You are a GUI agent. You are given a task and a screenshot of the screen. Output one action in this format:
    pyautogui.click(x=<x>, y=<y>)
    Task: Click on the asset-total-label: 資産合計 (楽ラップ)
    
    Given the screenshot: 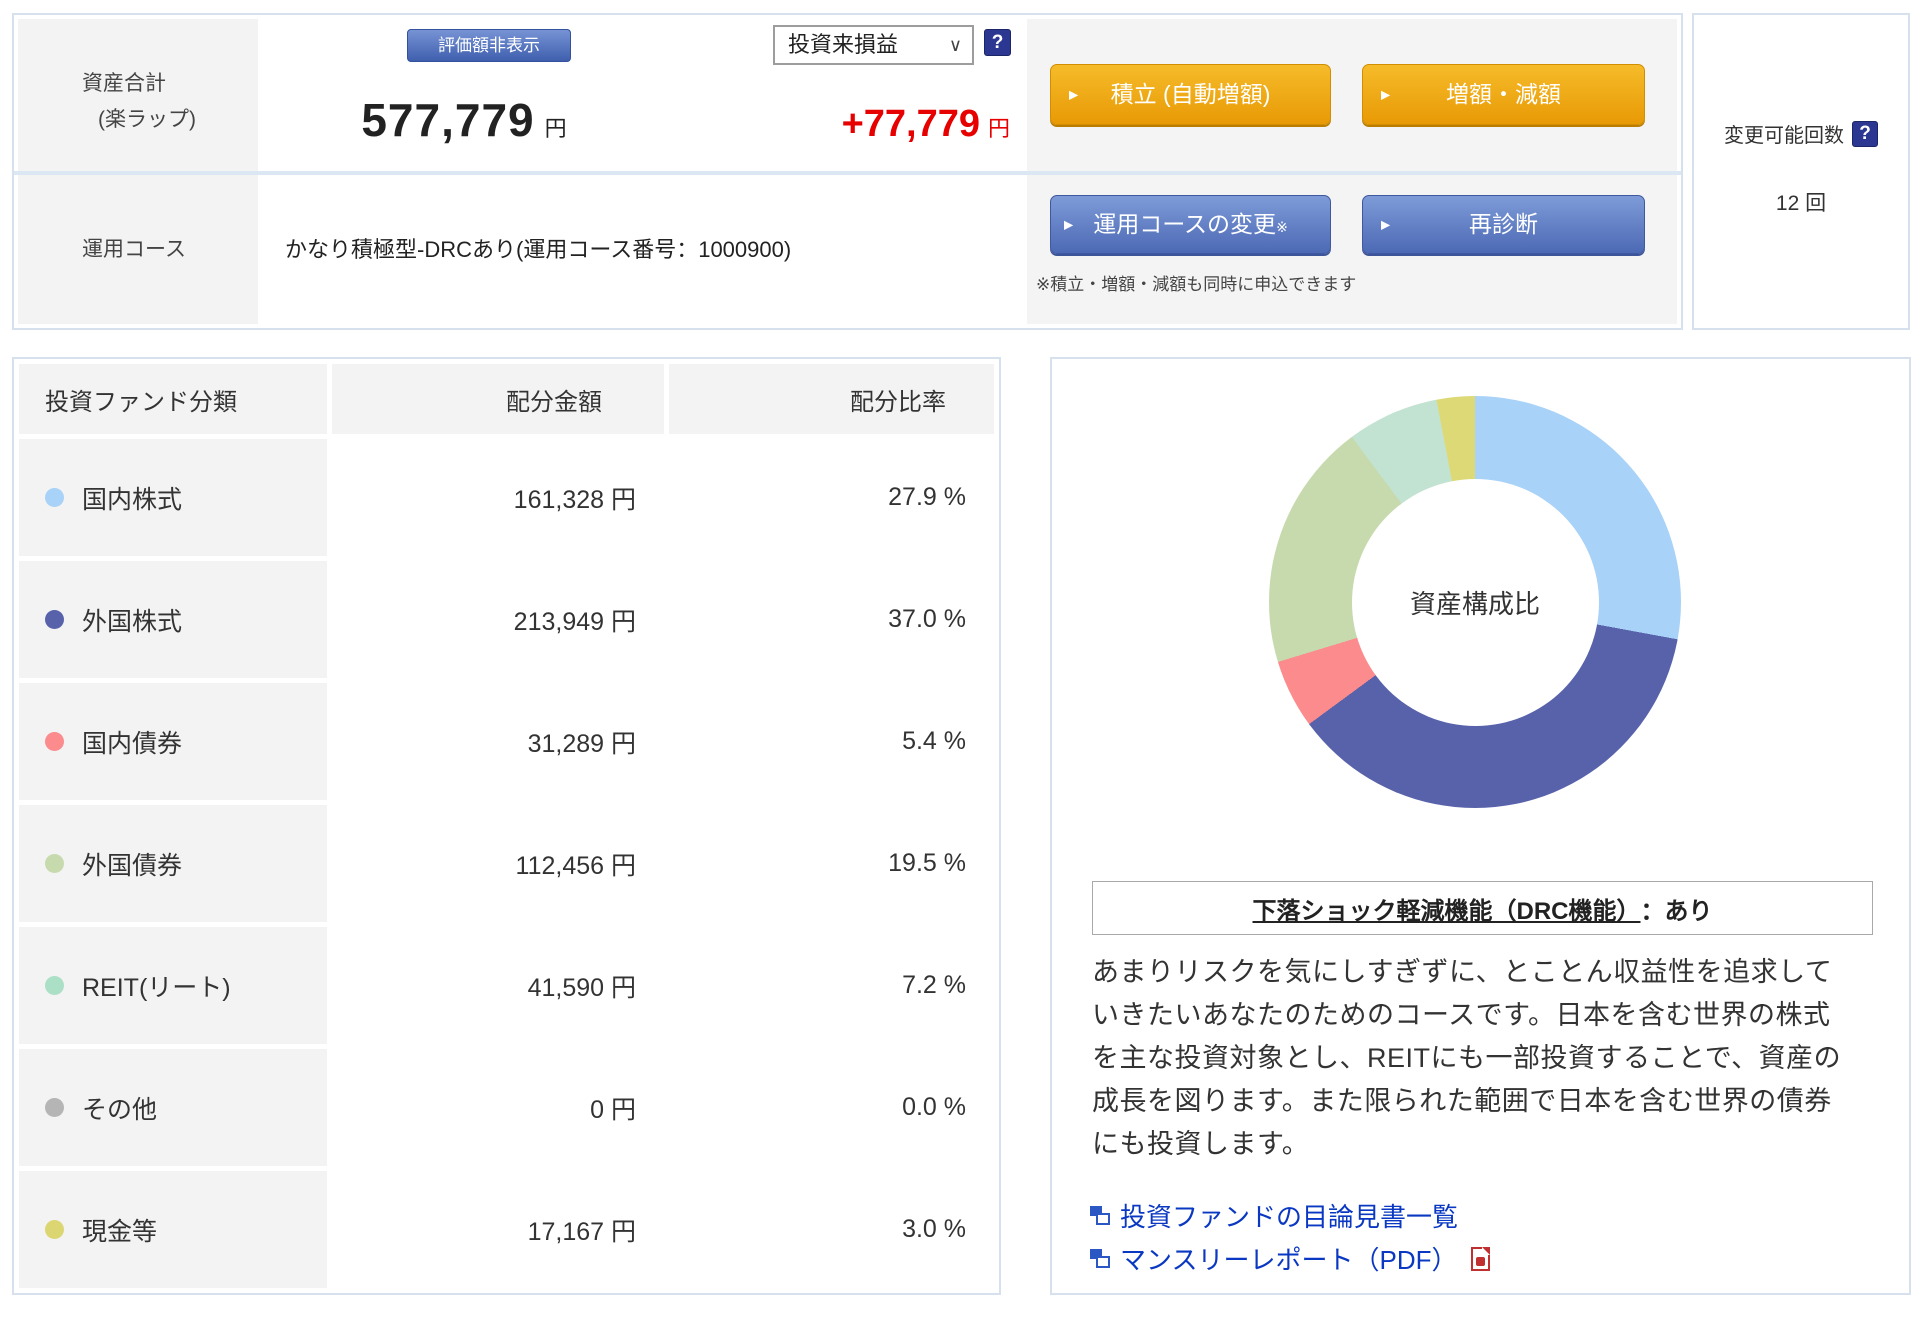 What is the action you would take?
    pyautogui.click(x=138, y=95)
    